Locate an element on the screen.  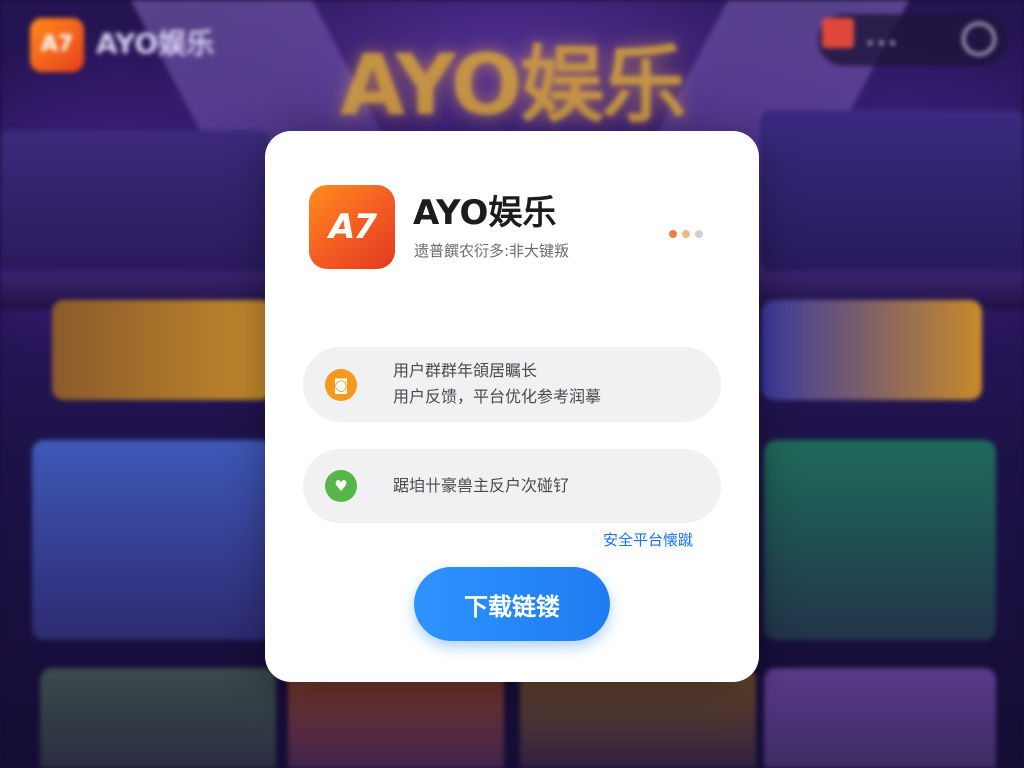
background-city-left is located at coordinates (135, 200).